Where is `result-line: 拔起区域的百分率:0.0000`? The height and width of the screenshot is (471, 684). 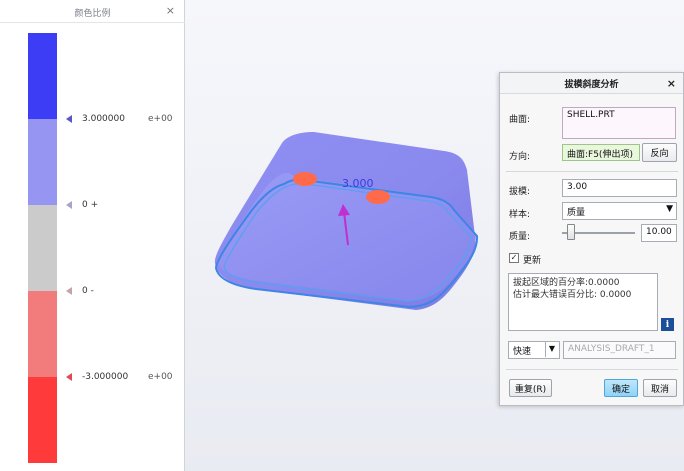
result-line: 拔起区域的百分率:0.0000 is located at coordinates (566, 283).